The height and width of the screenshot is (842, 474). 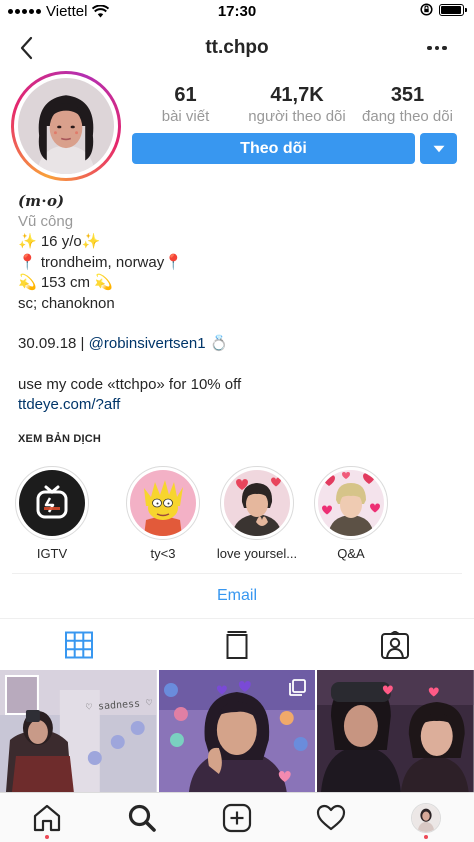 I want to click on battery-icon, so click(x=453, y=9).